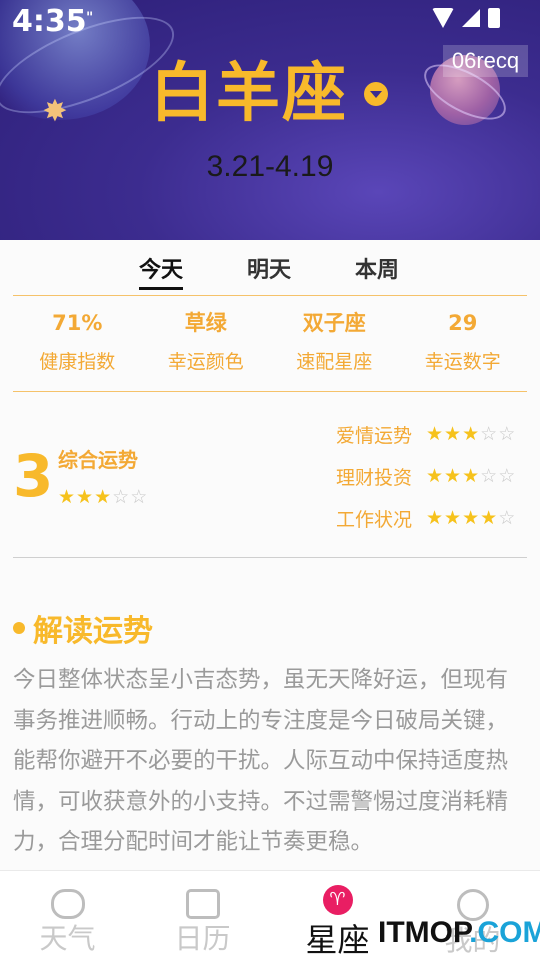 This screenshot has height=960, width=540. Describe the element at coordinates (494, 18) in the screenshot. I see `battery-icon` at that location.